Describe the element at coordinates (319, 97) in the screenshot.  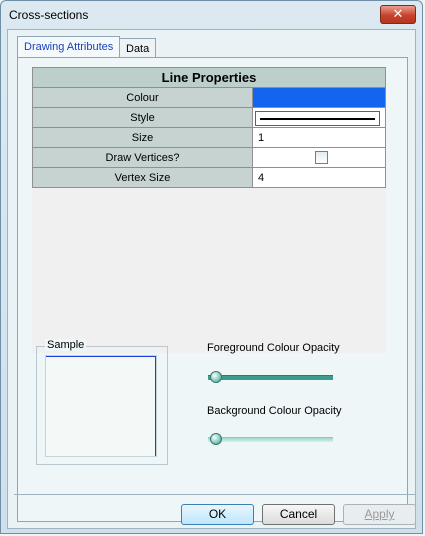
I see `colour-swatch` at that location.